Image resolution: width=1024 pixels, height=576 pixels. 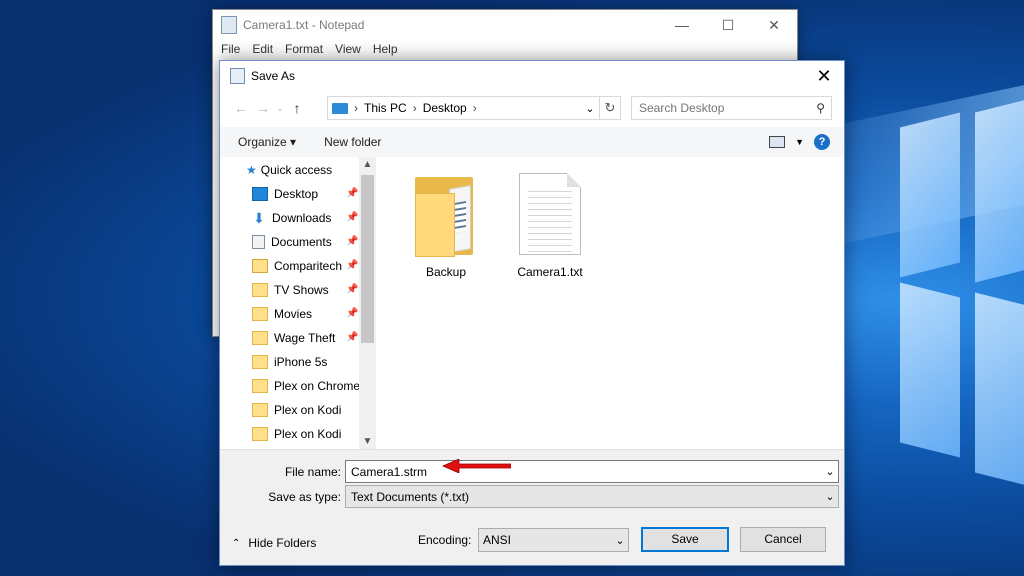 I want to click on hide-folders-button: ⌃ Hide Folders, so click(x=274, y=543).